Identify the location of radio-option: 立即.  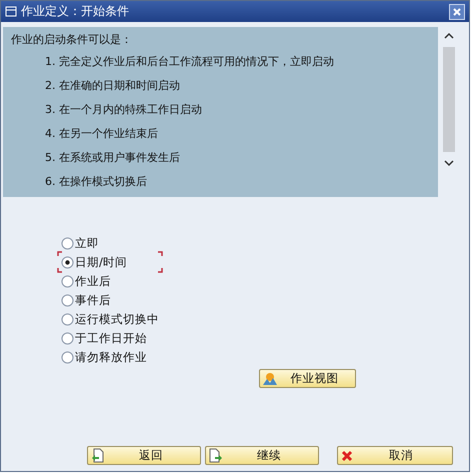
(80, 243).